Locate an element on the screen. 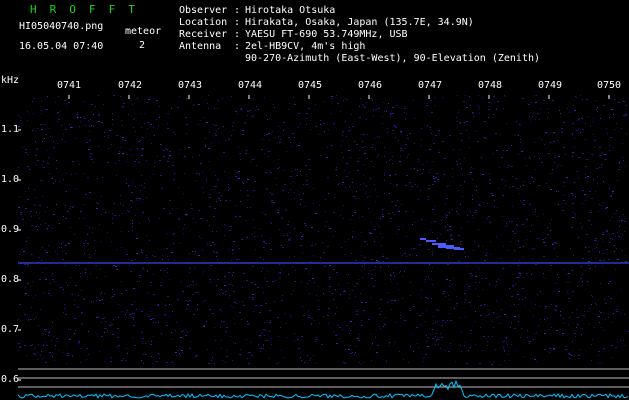  time-tick: 0744 is located at coordinates (250, 85).